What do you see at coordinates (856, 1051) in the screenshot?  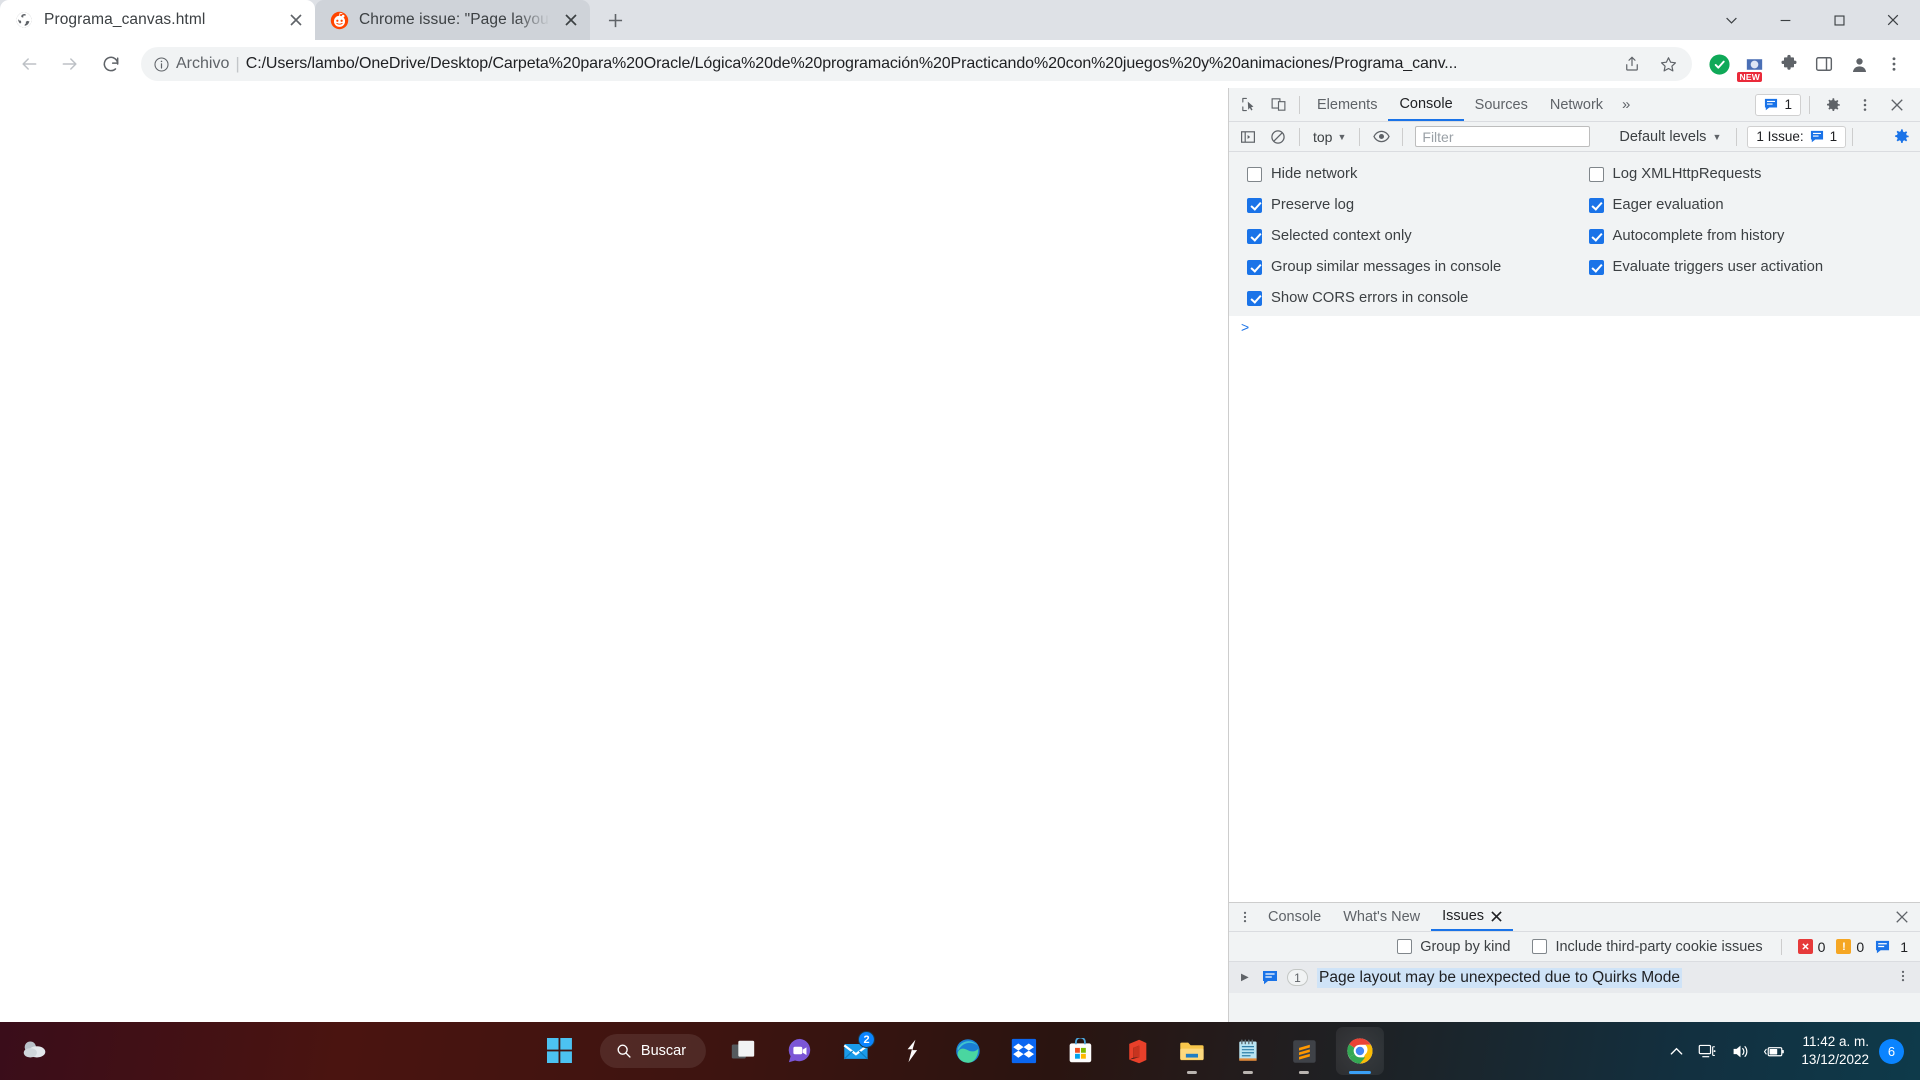 I see `mail-icon: 2` at bounding box center [856, 1051].